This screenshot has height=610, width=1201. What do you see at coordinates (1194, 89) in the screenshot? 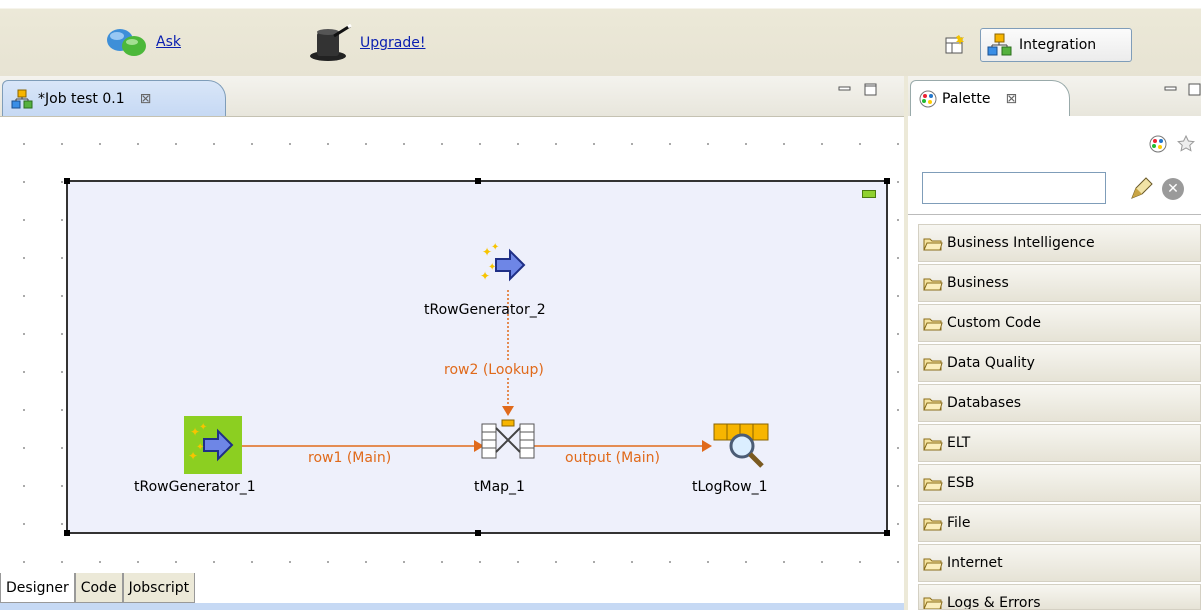
I see `maximize-icon` at bounding box center [1194, 89].